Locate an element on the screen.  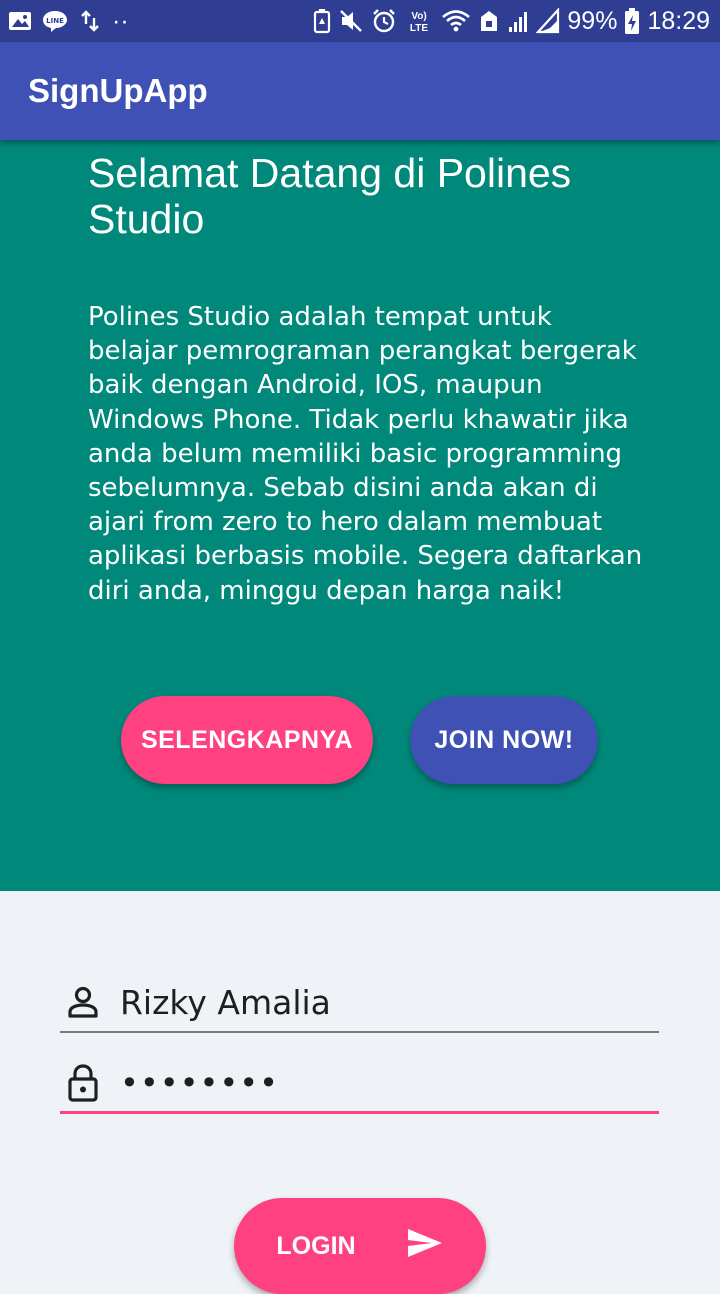
gallery-icon is located at coordinates (20, 21).